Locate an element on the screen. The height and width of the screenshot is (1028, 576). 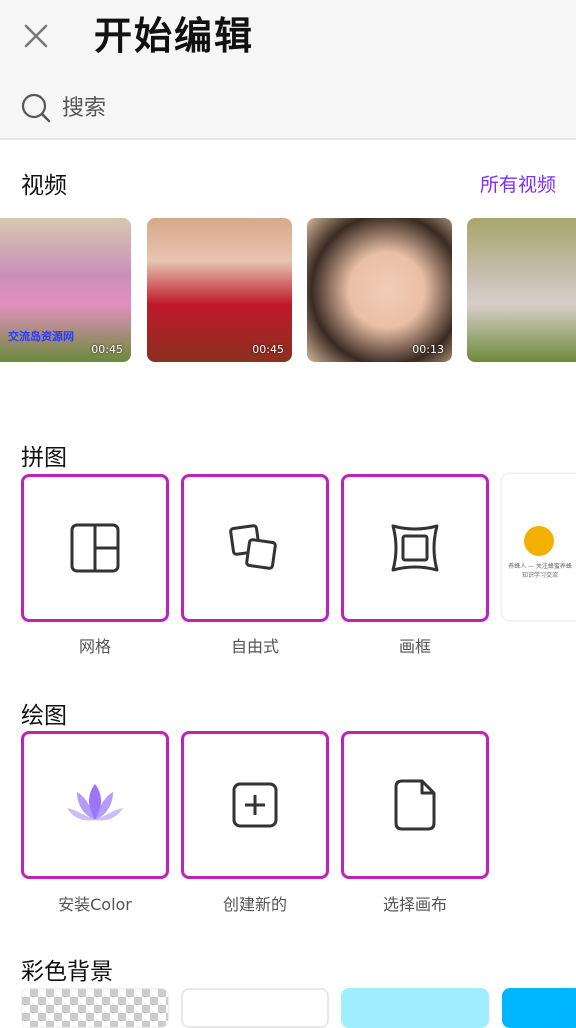
bee-logo-icon is located at coordinates (539, 541).